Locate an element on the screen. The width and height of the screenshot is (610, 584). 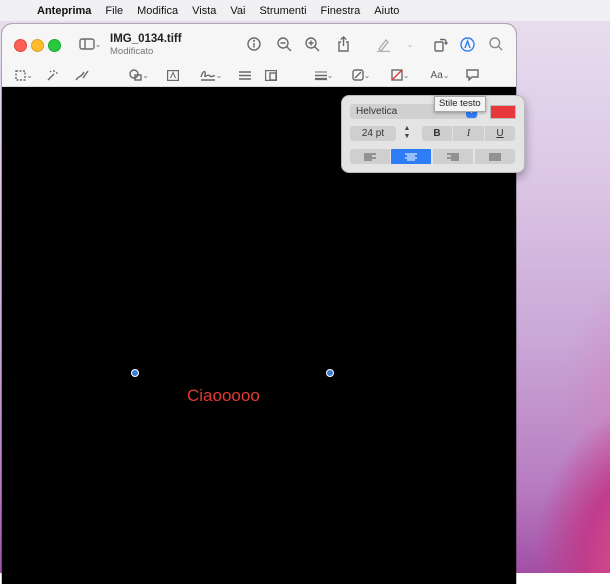
markup-icon is located at coordinates (467, 44).